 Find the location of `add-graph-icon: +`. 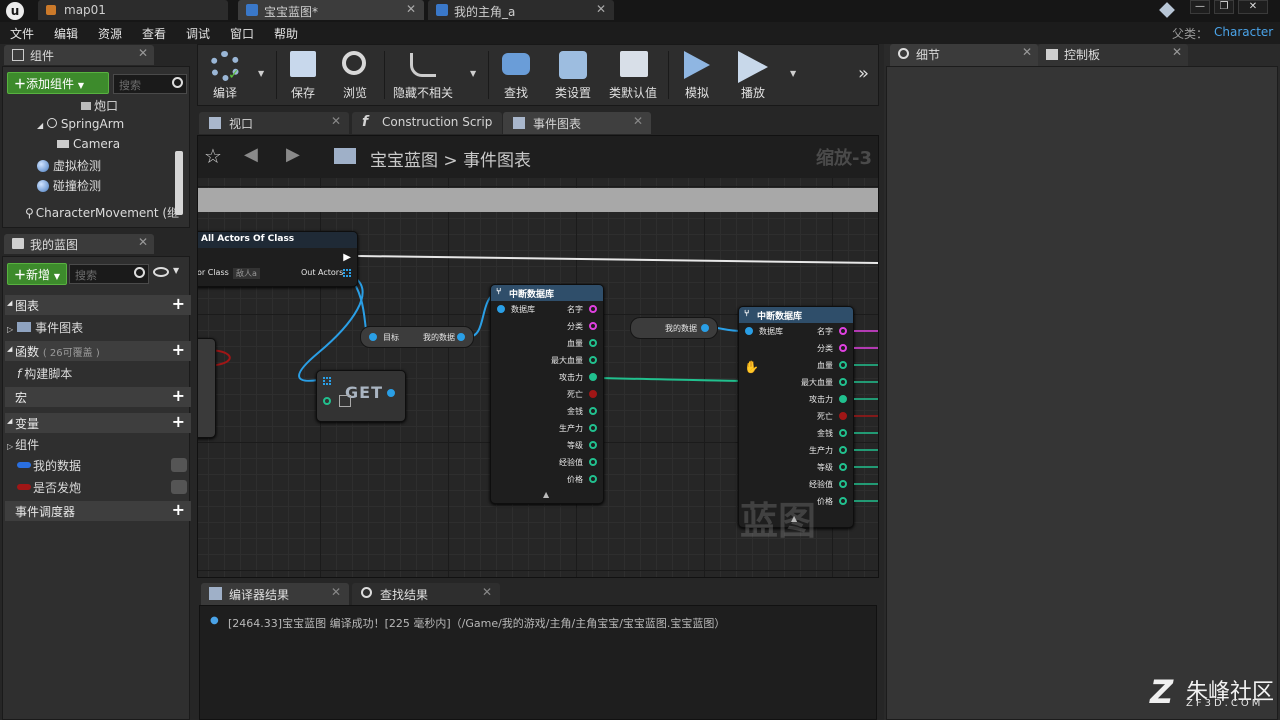

add-graph-icon: + is located at coordinates (178, 303).